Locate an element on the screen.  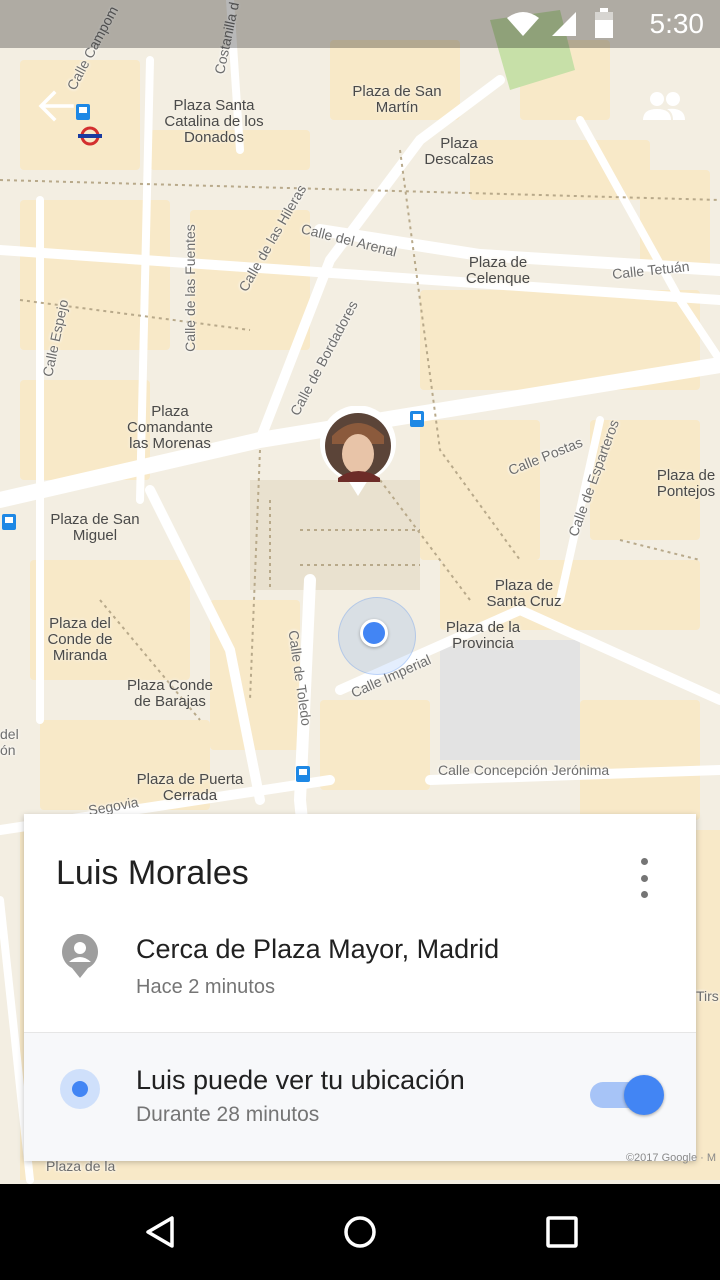
nav-recents-button is located at coordinates (562, 1232).